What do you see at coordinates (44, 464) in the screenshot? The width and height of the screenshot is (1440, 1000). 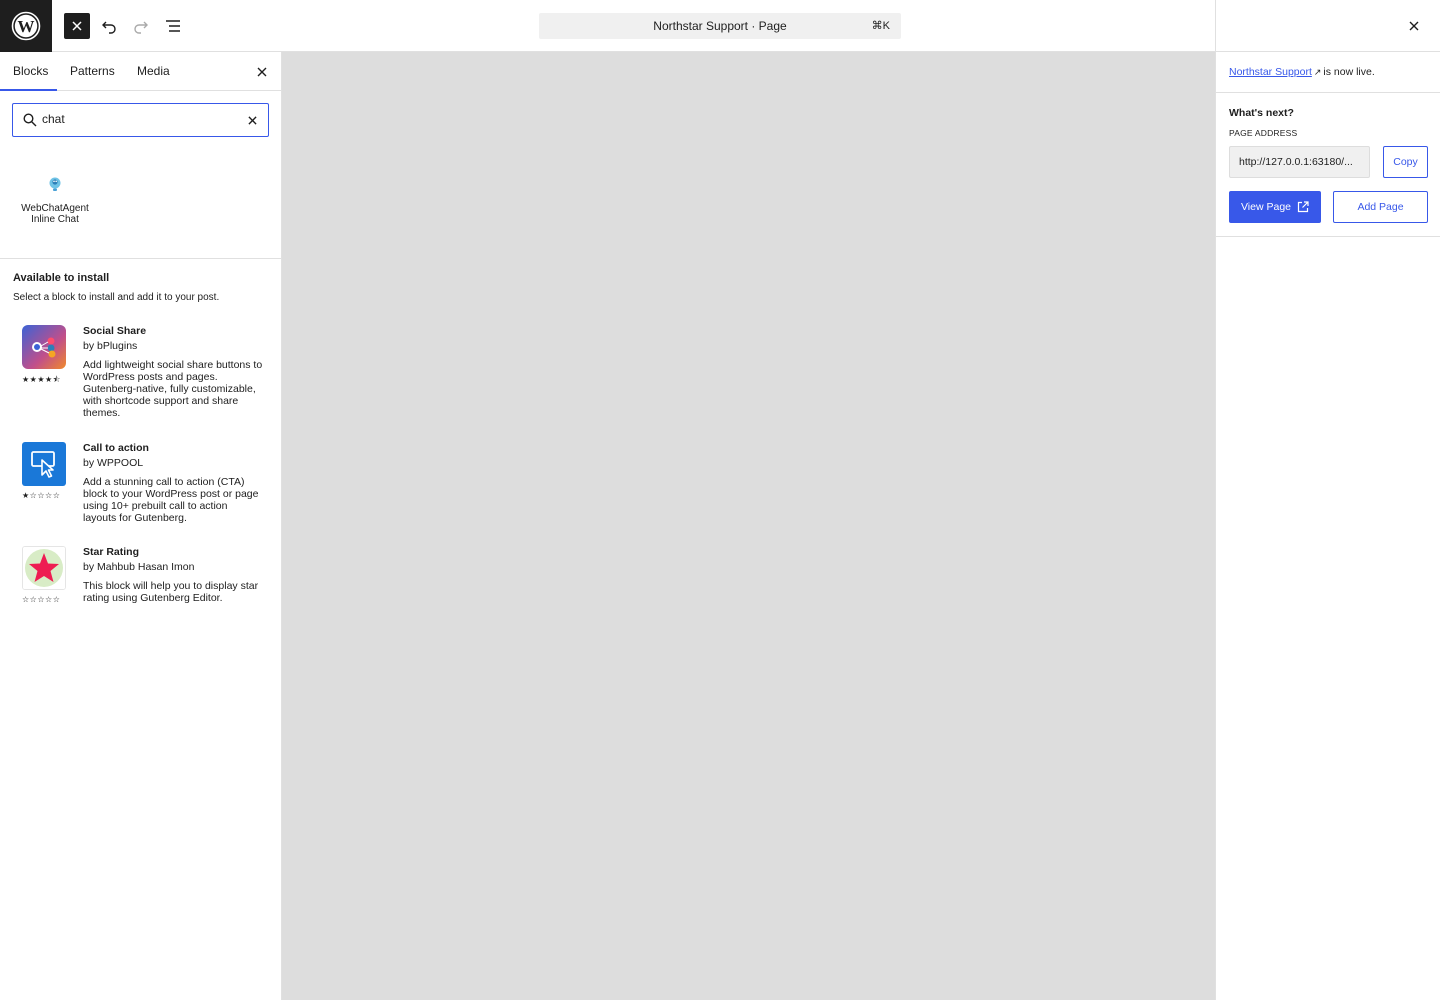 I see `cursor-click-icon` at bounding box center [44, 464].